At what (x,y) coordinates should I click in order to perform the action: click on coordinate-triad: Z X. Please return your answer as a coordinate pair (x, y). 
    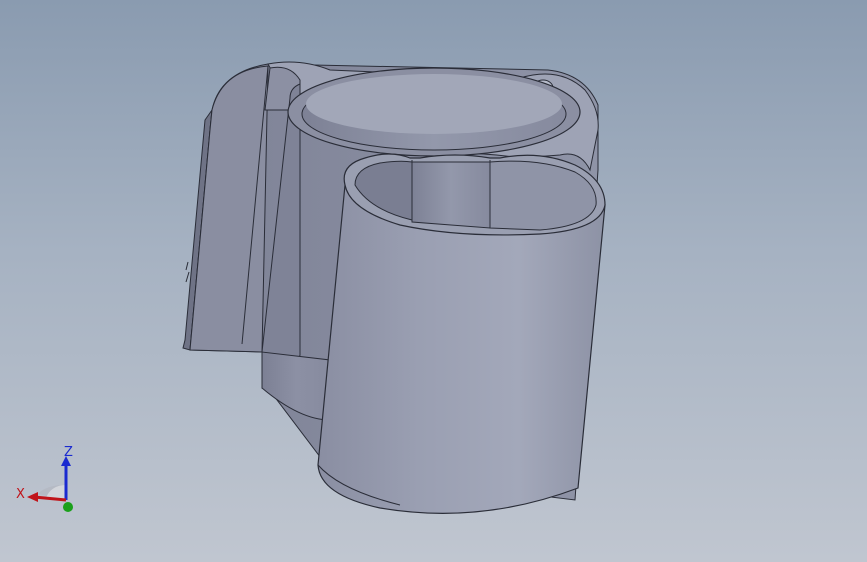
    Looking at the image, I should click on (44, 478).